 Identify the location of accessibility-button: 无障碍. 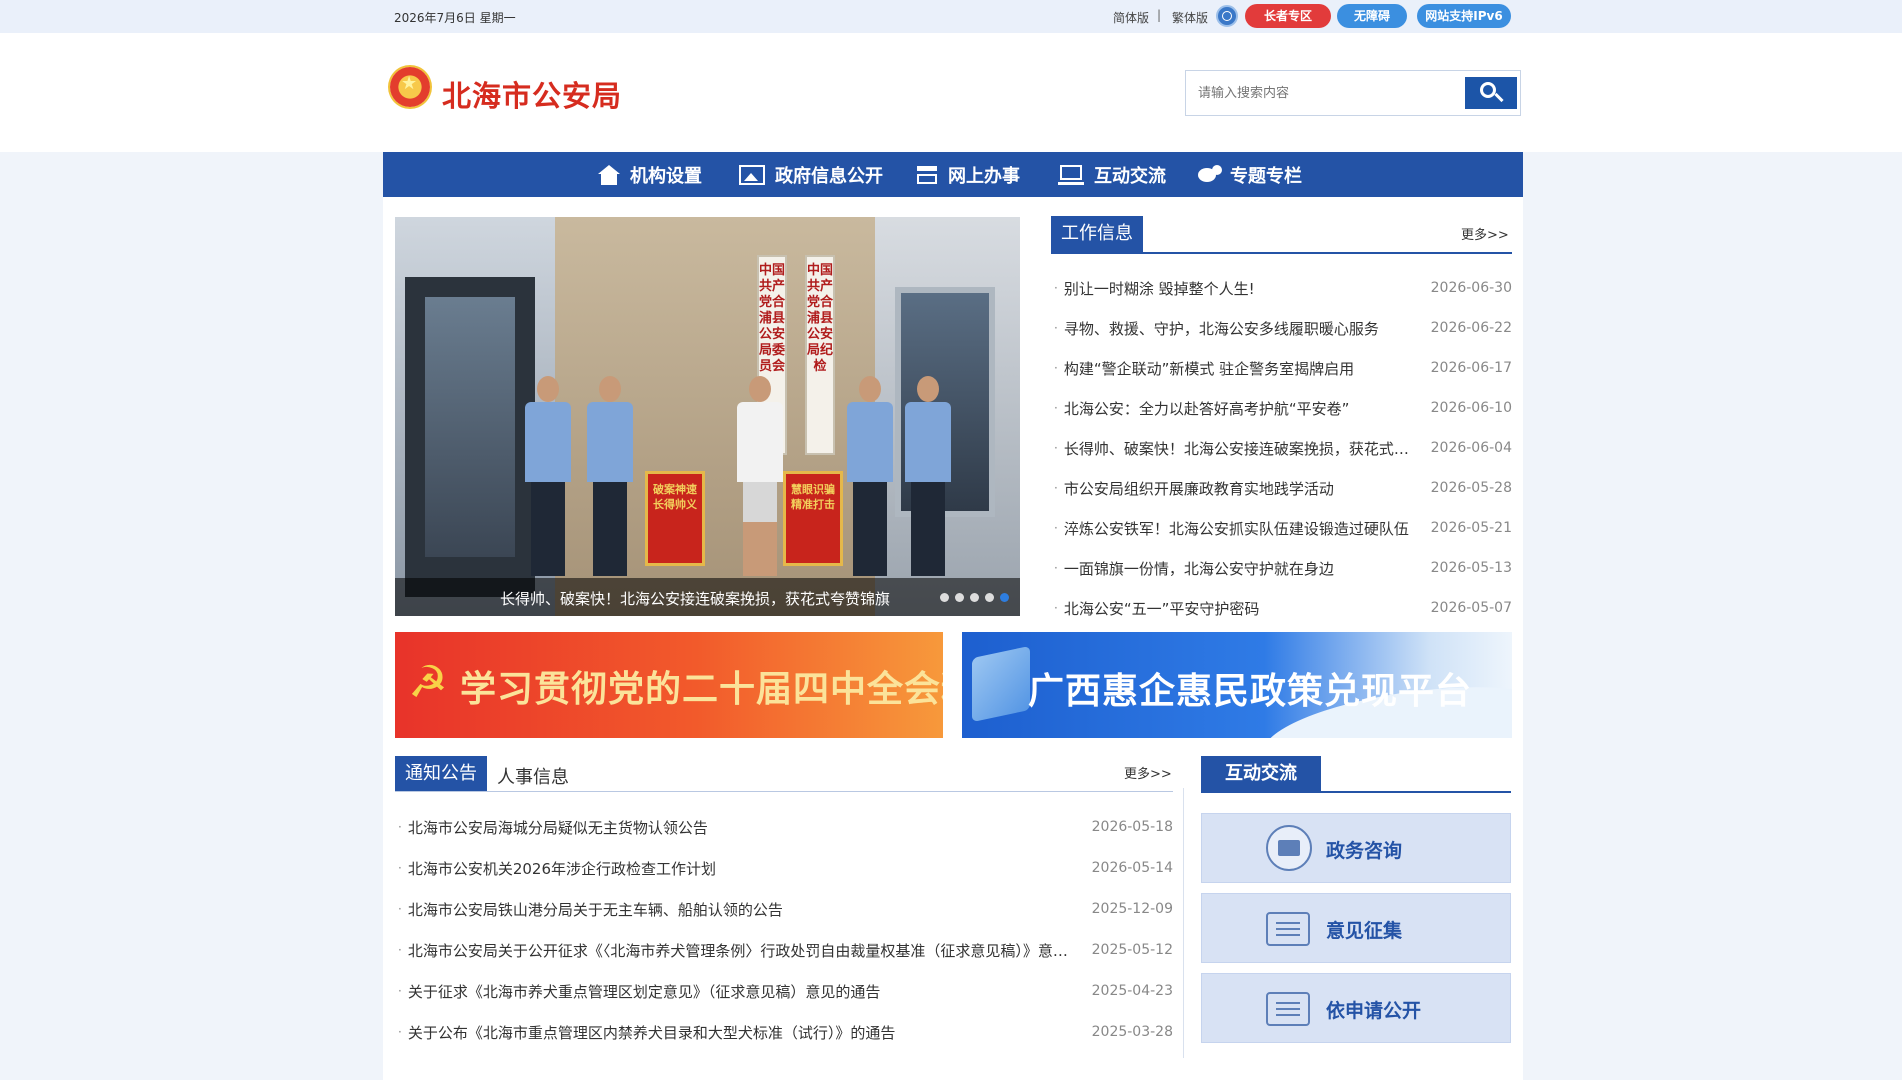
(1372, 16).